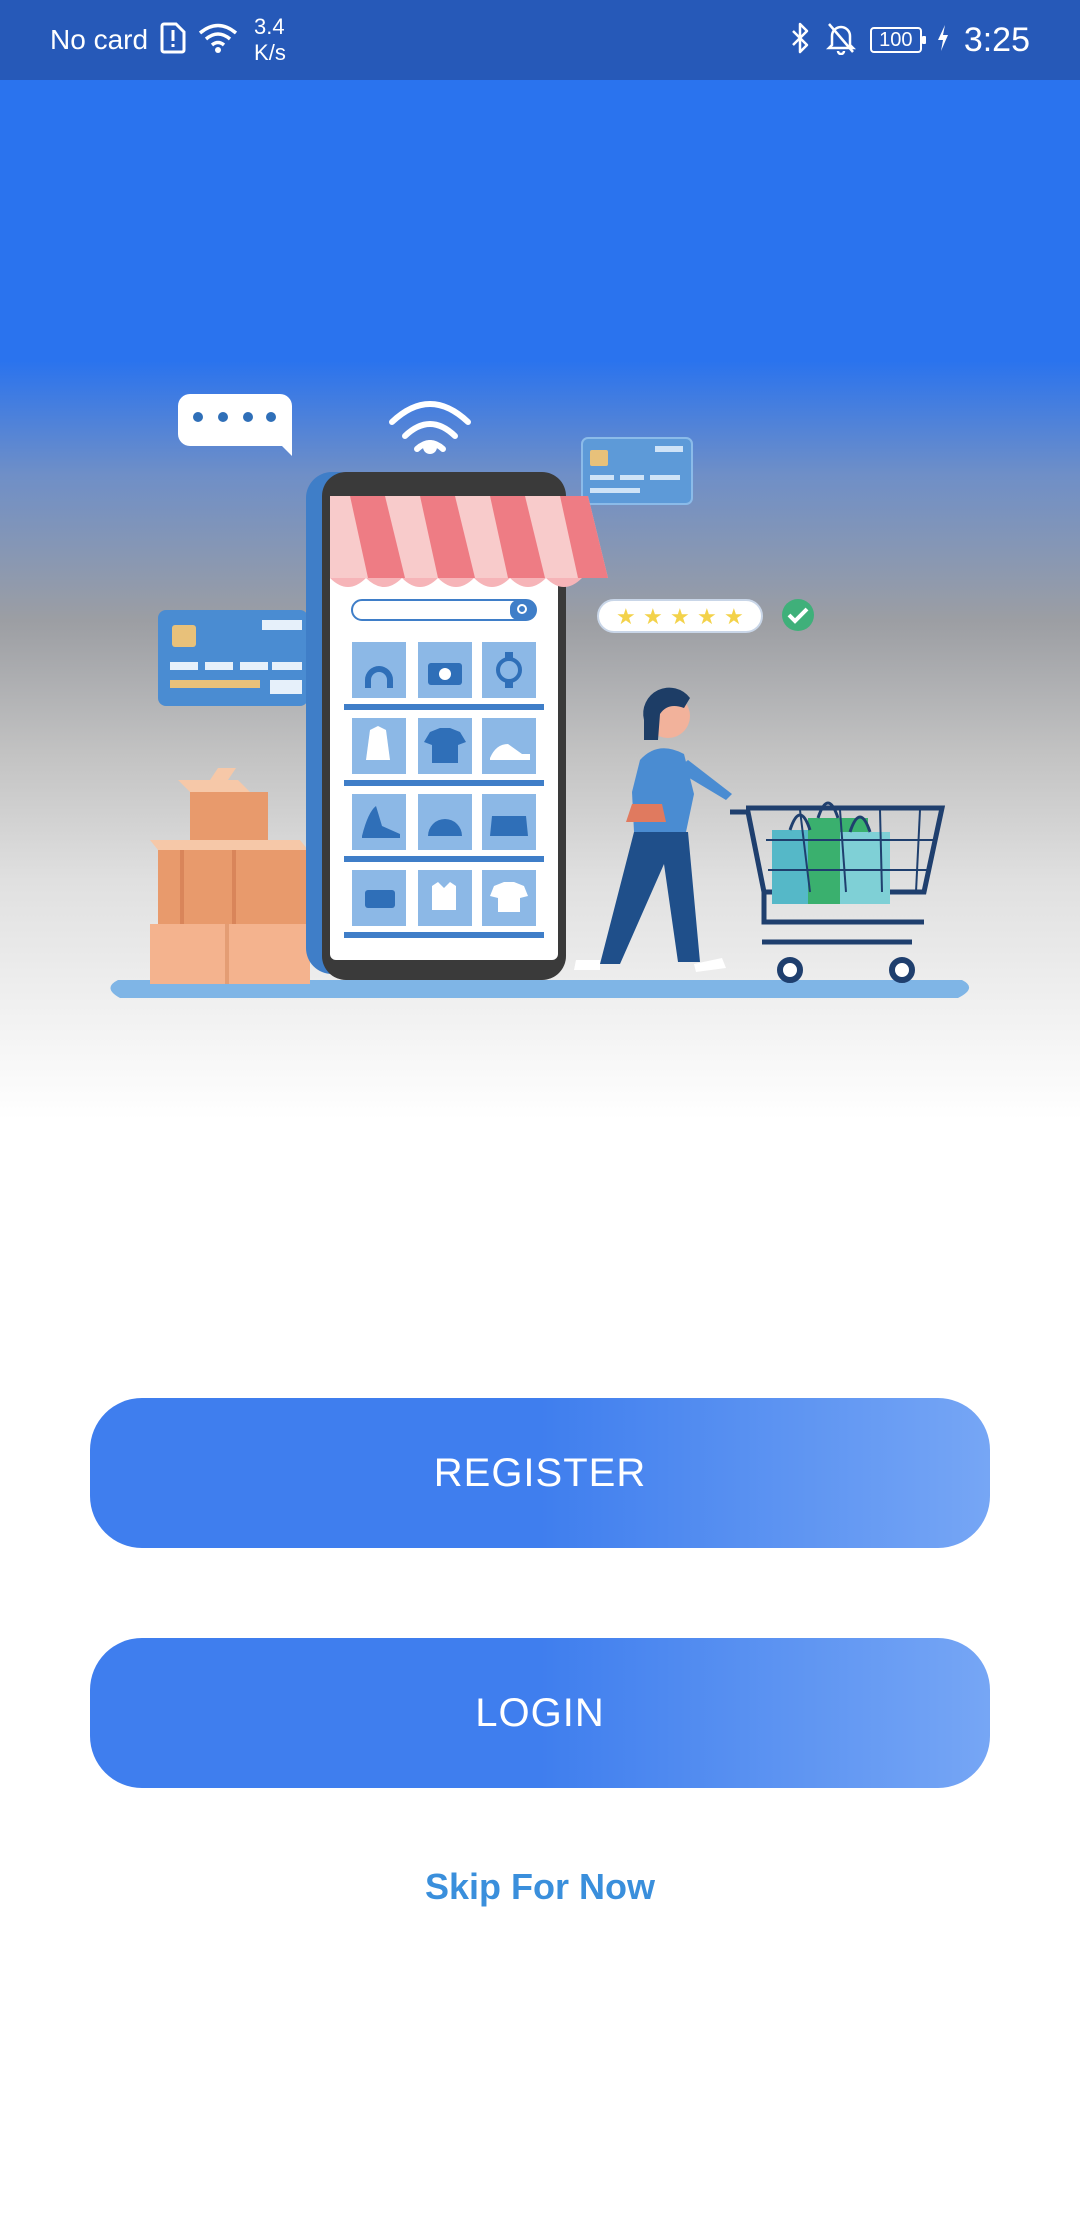  Describe the element at coordinates (801, 40) in the screenshot. I see `bluetooth-icon` at that location.